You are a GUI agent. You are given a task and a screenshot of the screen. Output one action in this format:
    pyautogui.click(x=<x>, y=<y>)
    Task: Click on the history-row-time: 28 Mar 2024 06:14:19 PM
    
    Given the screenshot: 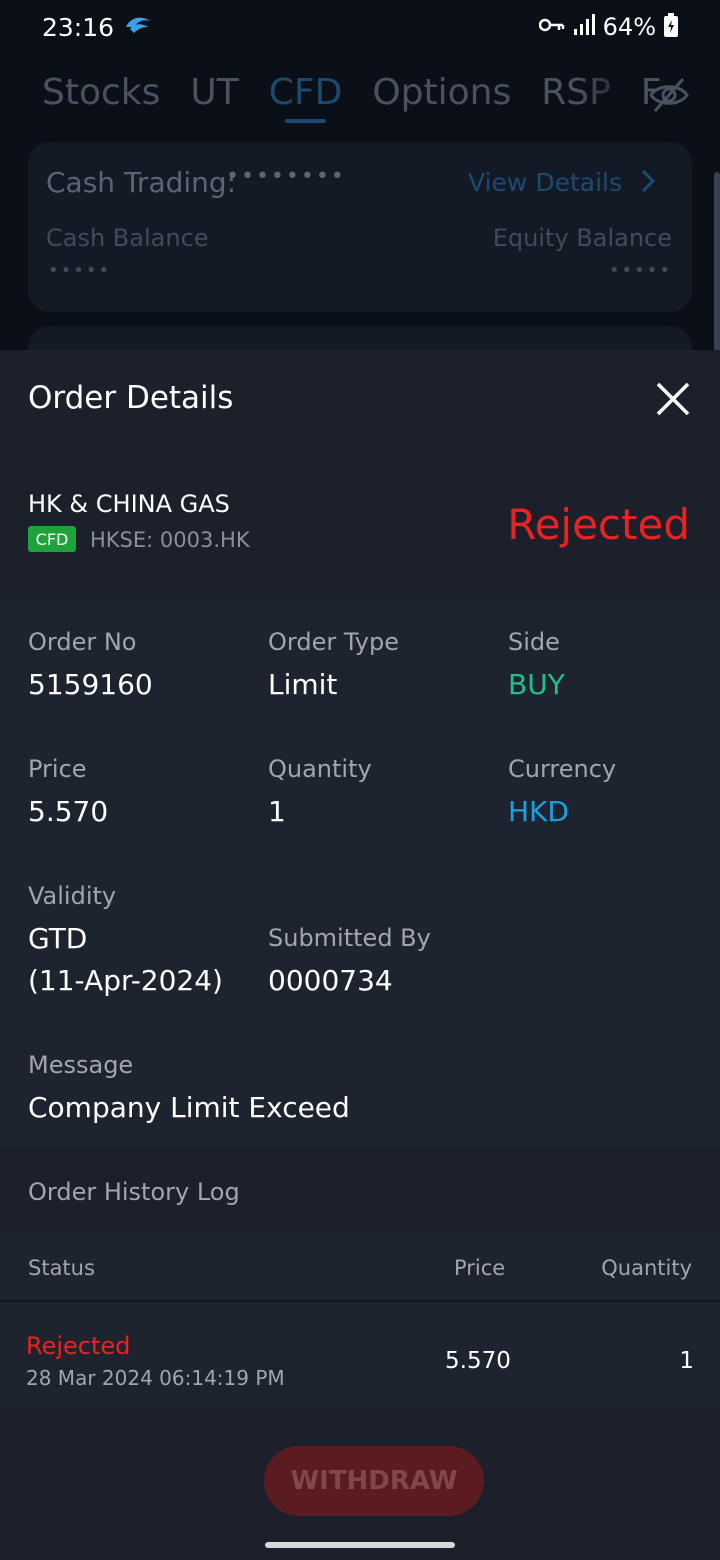 What is the action you would take?
    pyautogui.click(x=155, y=1378)
    